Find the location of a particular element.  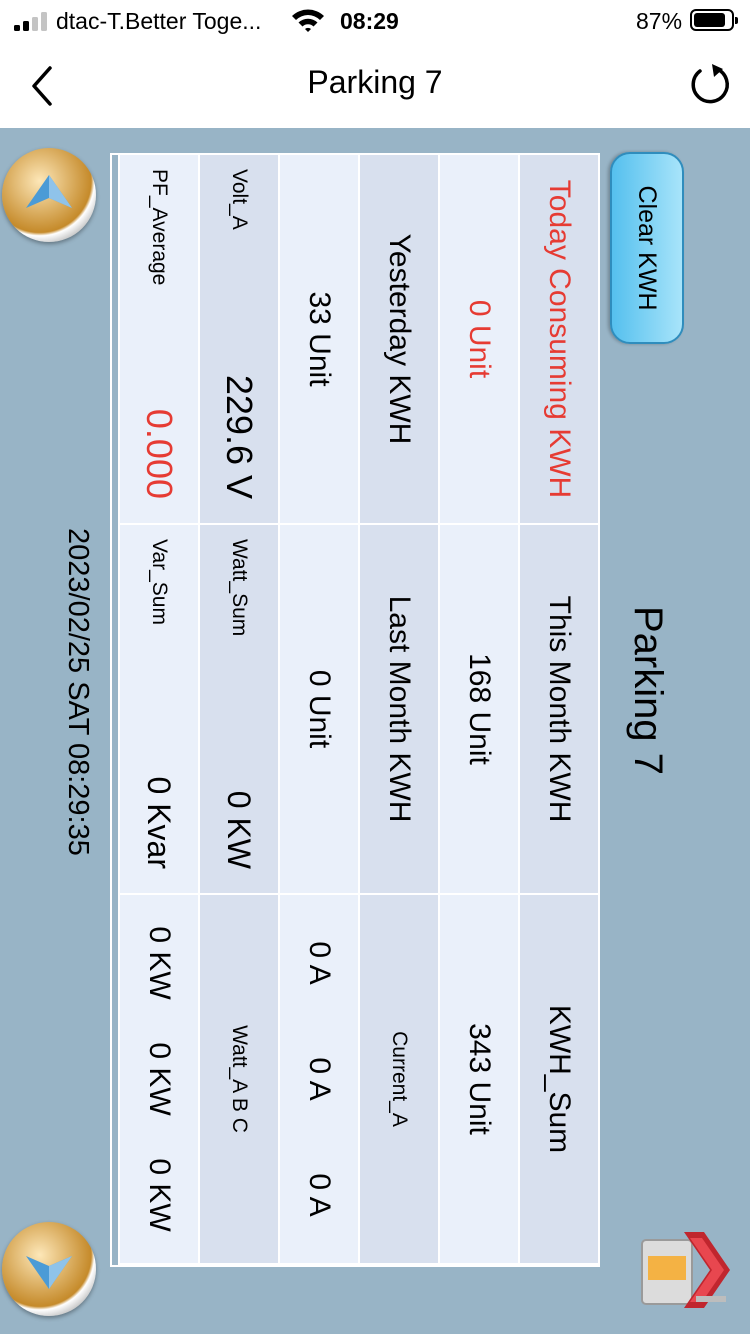

this-month-label: This Month KWH is located at coordinates (558, 710).